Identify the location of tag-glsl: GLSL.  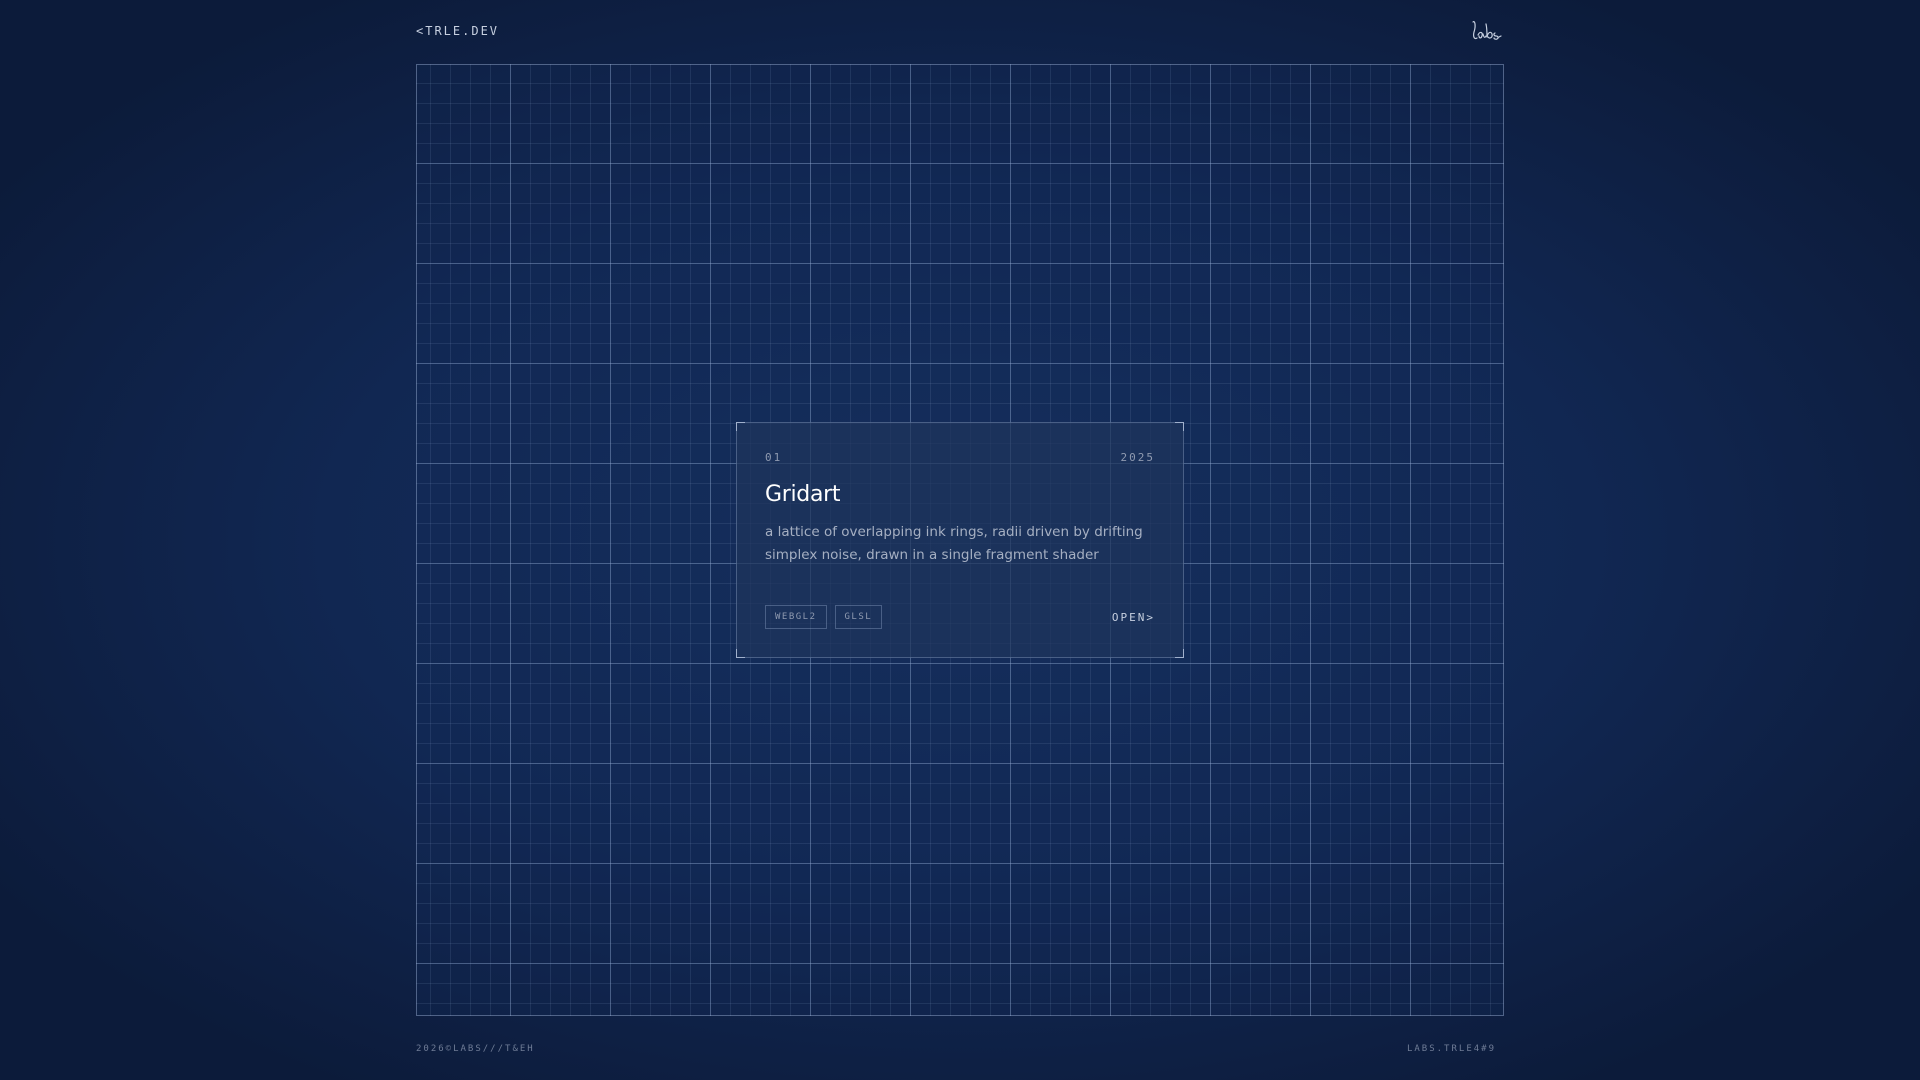
(858, 617).